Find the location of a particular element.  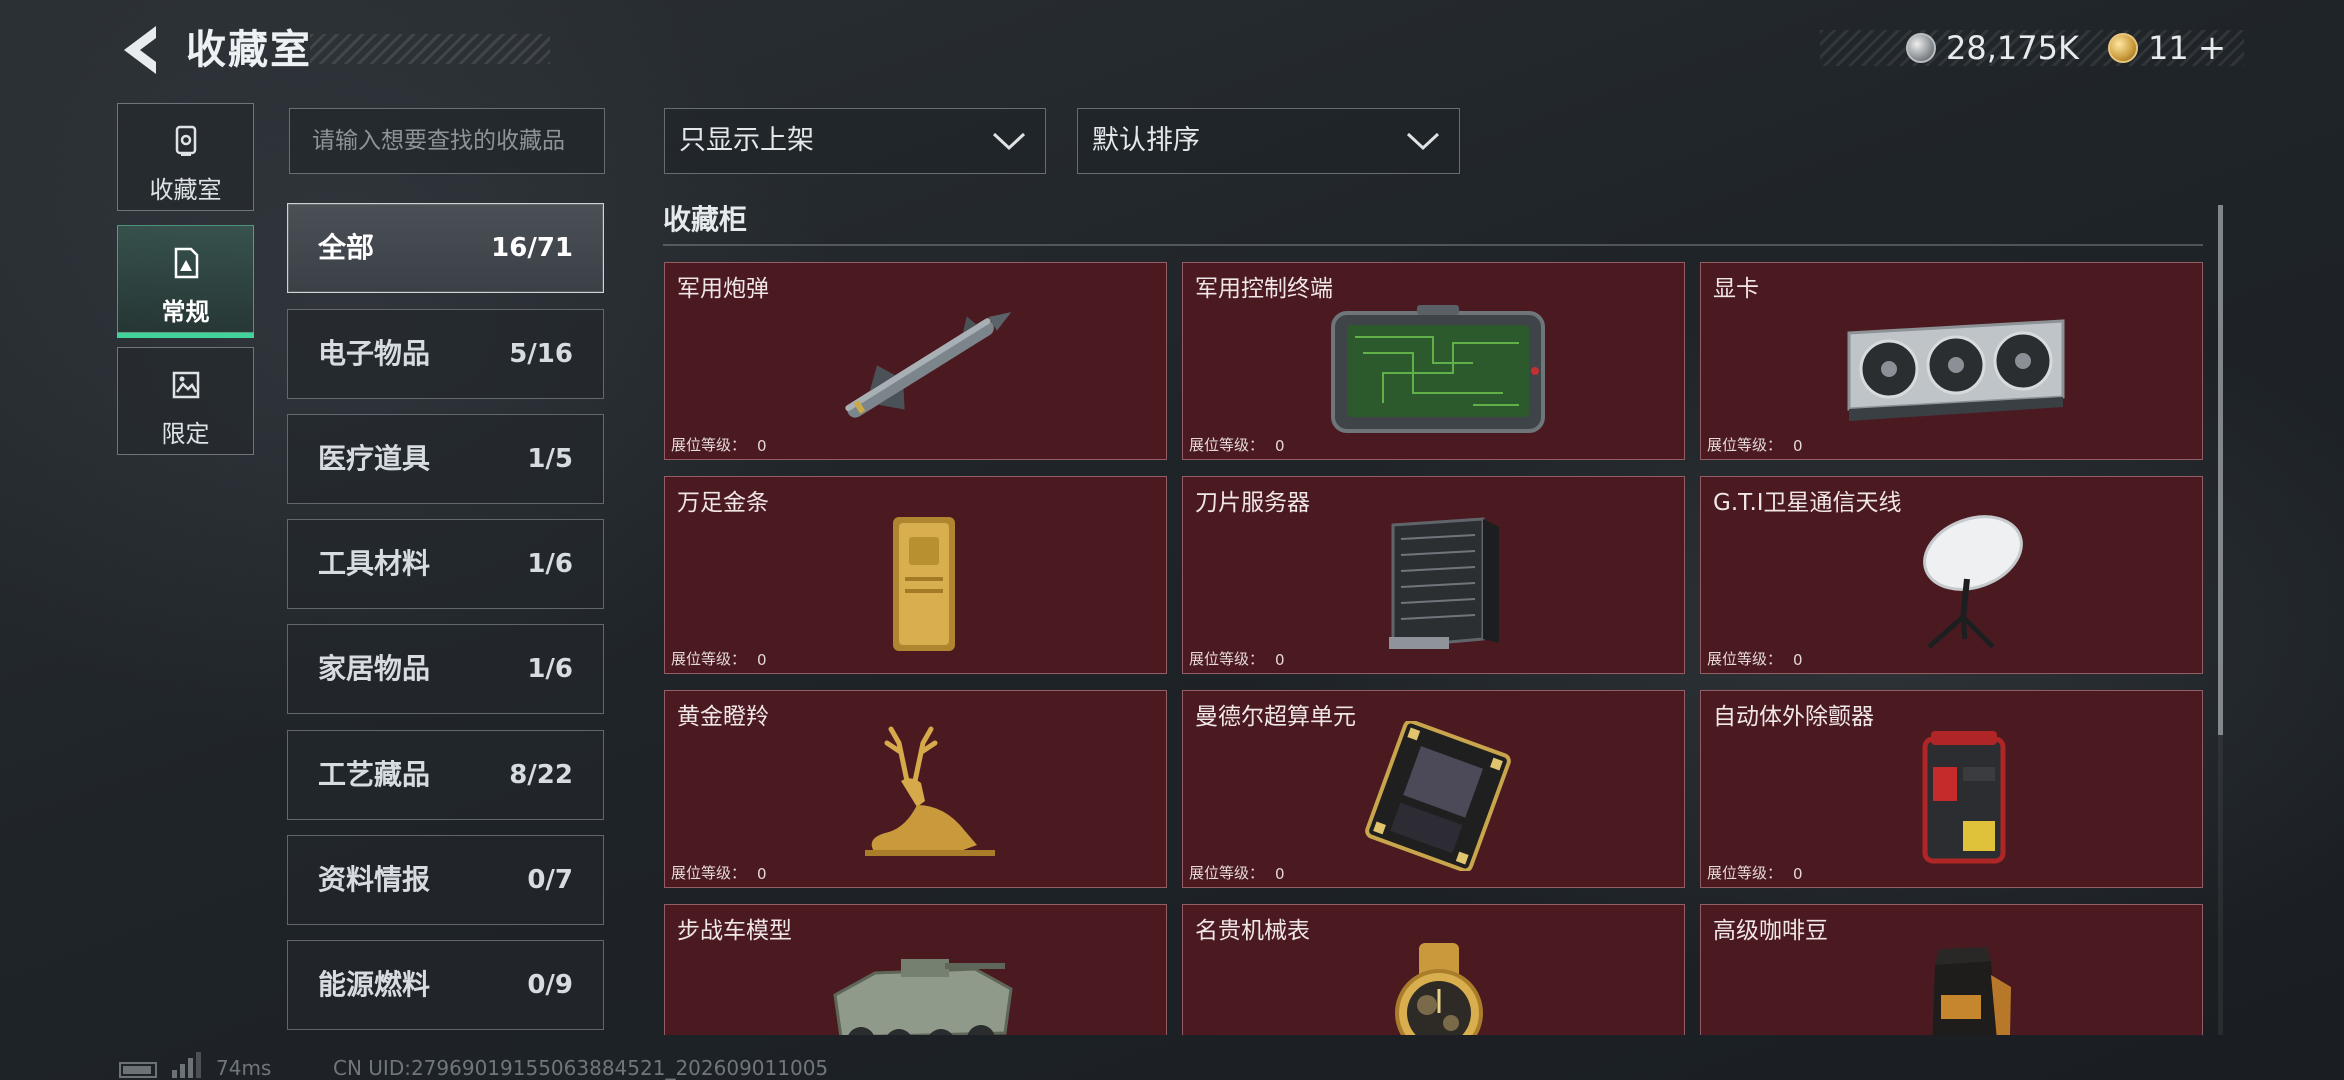

collection-card: 曼德尔超算单元 展位等级： 0 is located at coordinates (1433, 789).